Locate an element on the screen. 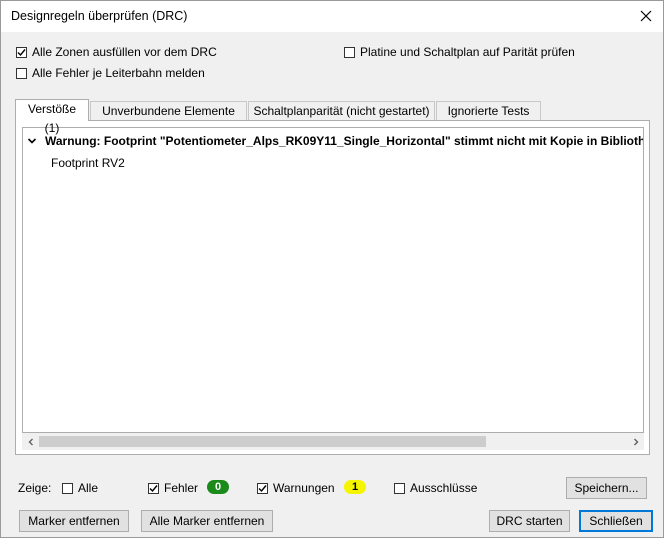 Image resolution: width=664 pixels, height=538 pixels. fill-zones-checkbox is located at coordinates (21, 52).